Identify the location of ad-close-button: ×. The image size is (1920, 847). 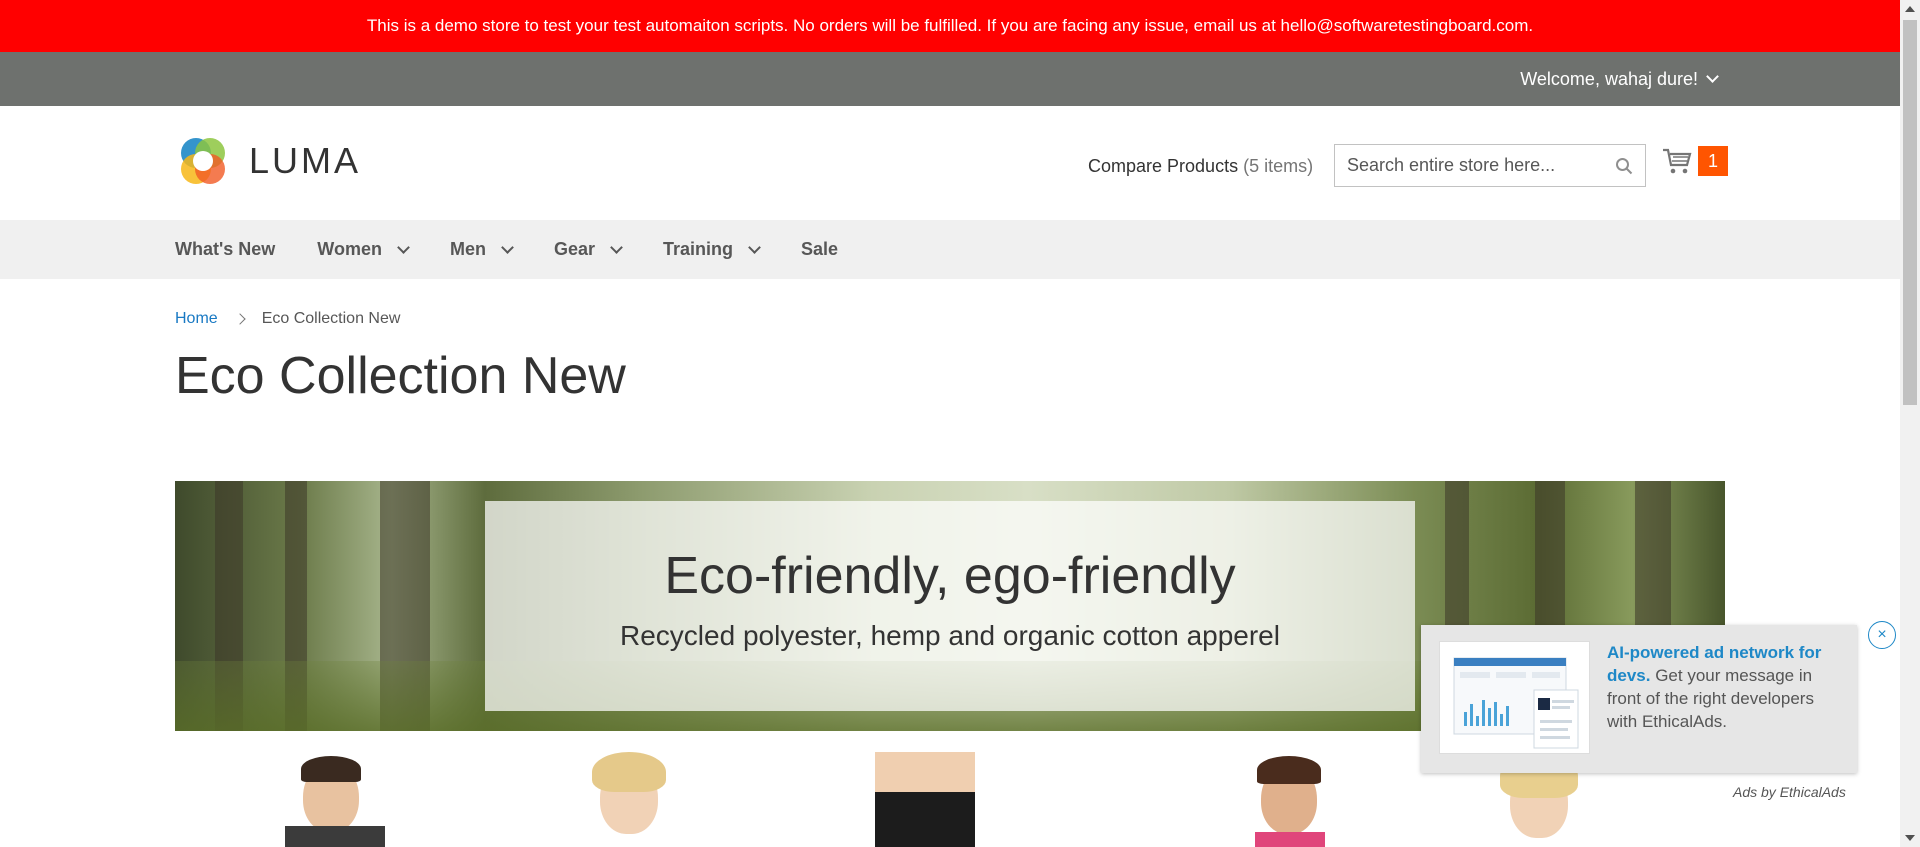
(1882, 635).